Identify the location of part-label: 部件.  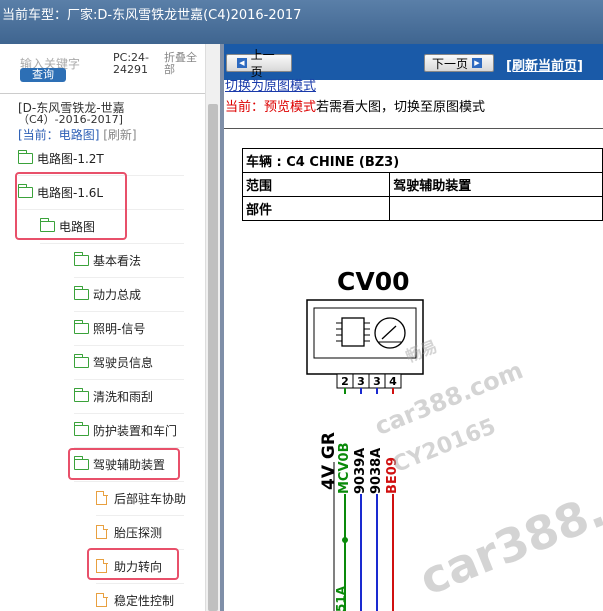
(316, 208).